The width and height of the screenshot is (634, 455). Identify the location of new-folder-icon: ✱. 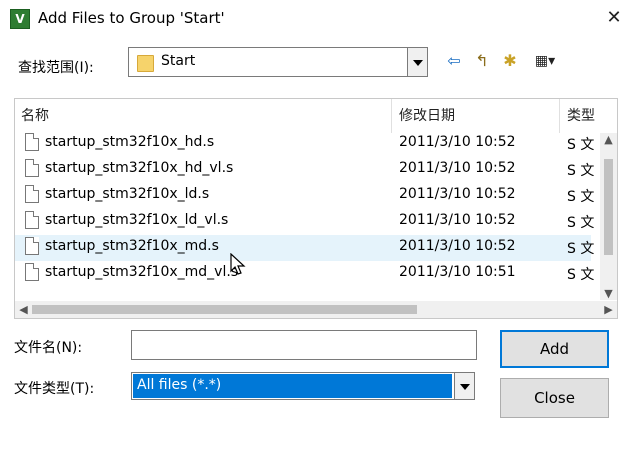
(510, 61).